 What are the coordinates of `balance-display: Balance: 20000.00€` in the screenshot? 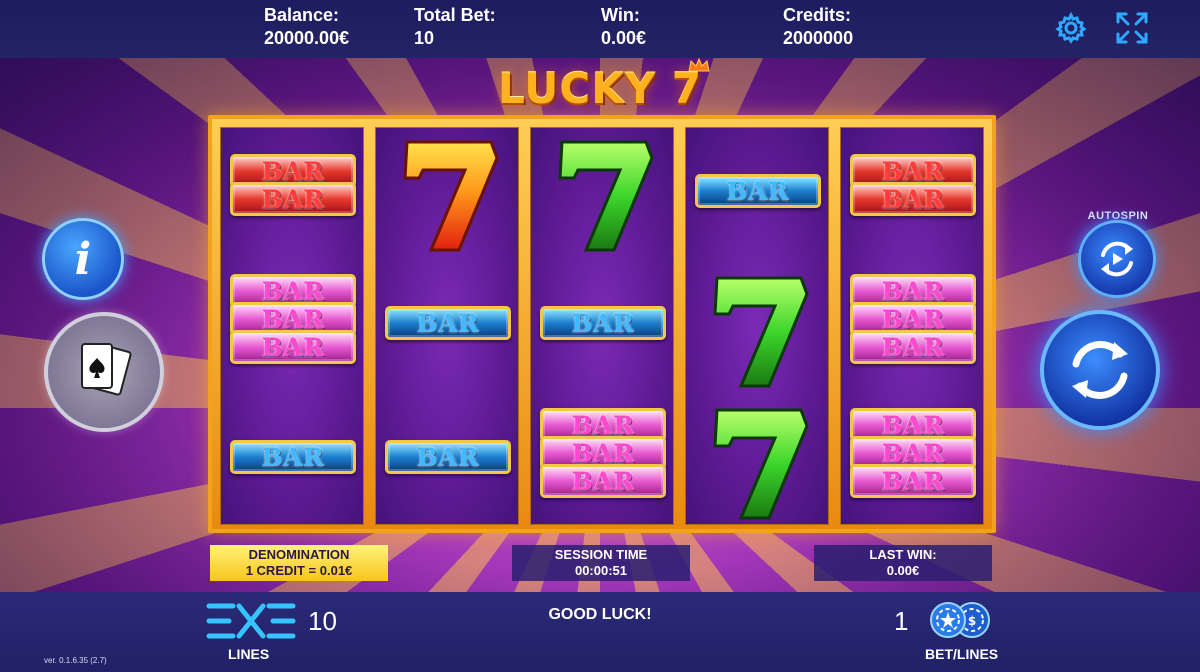 It's located at (306, 27).